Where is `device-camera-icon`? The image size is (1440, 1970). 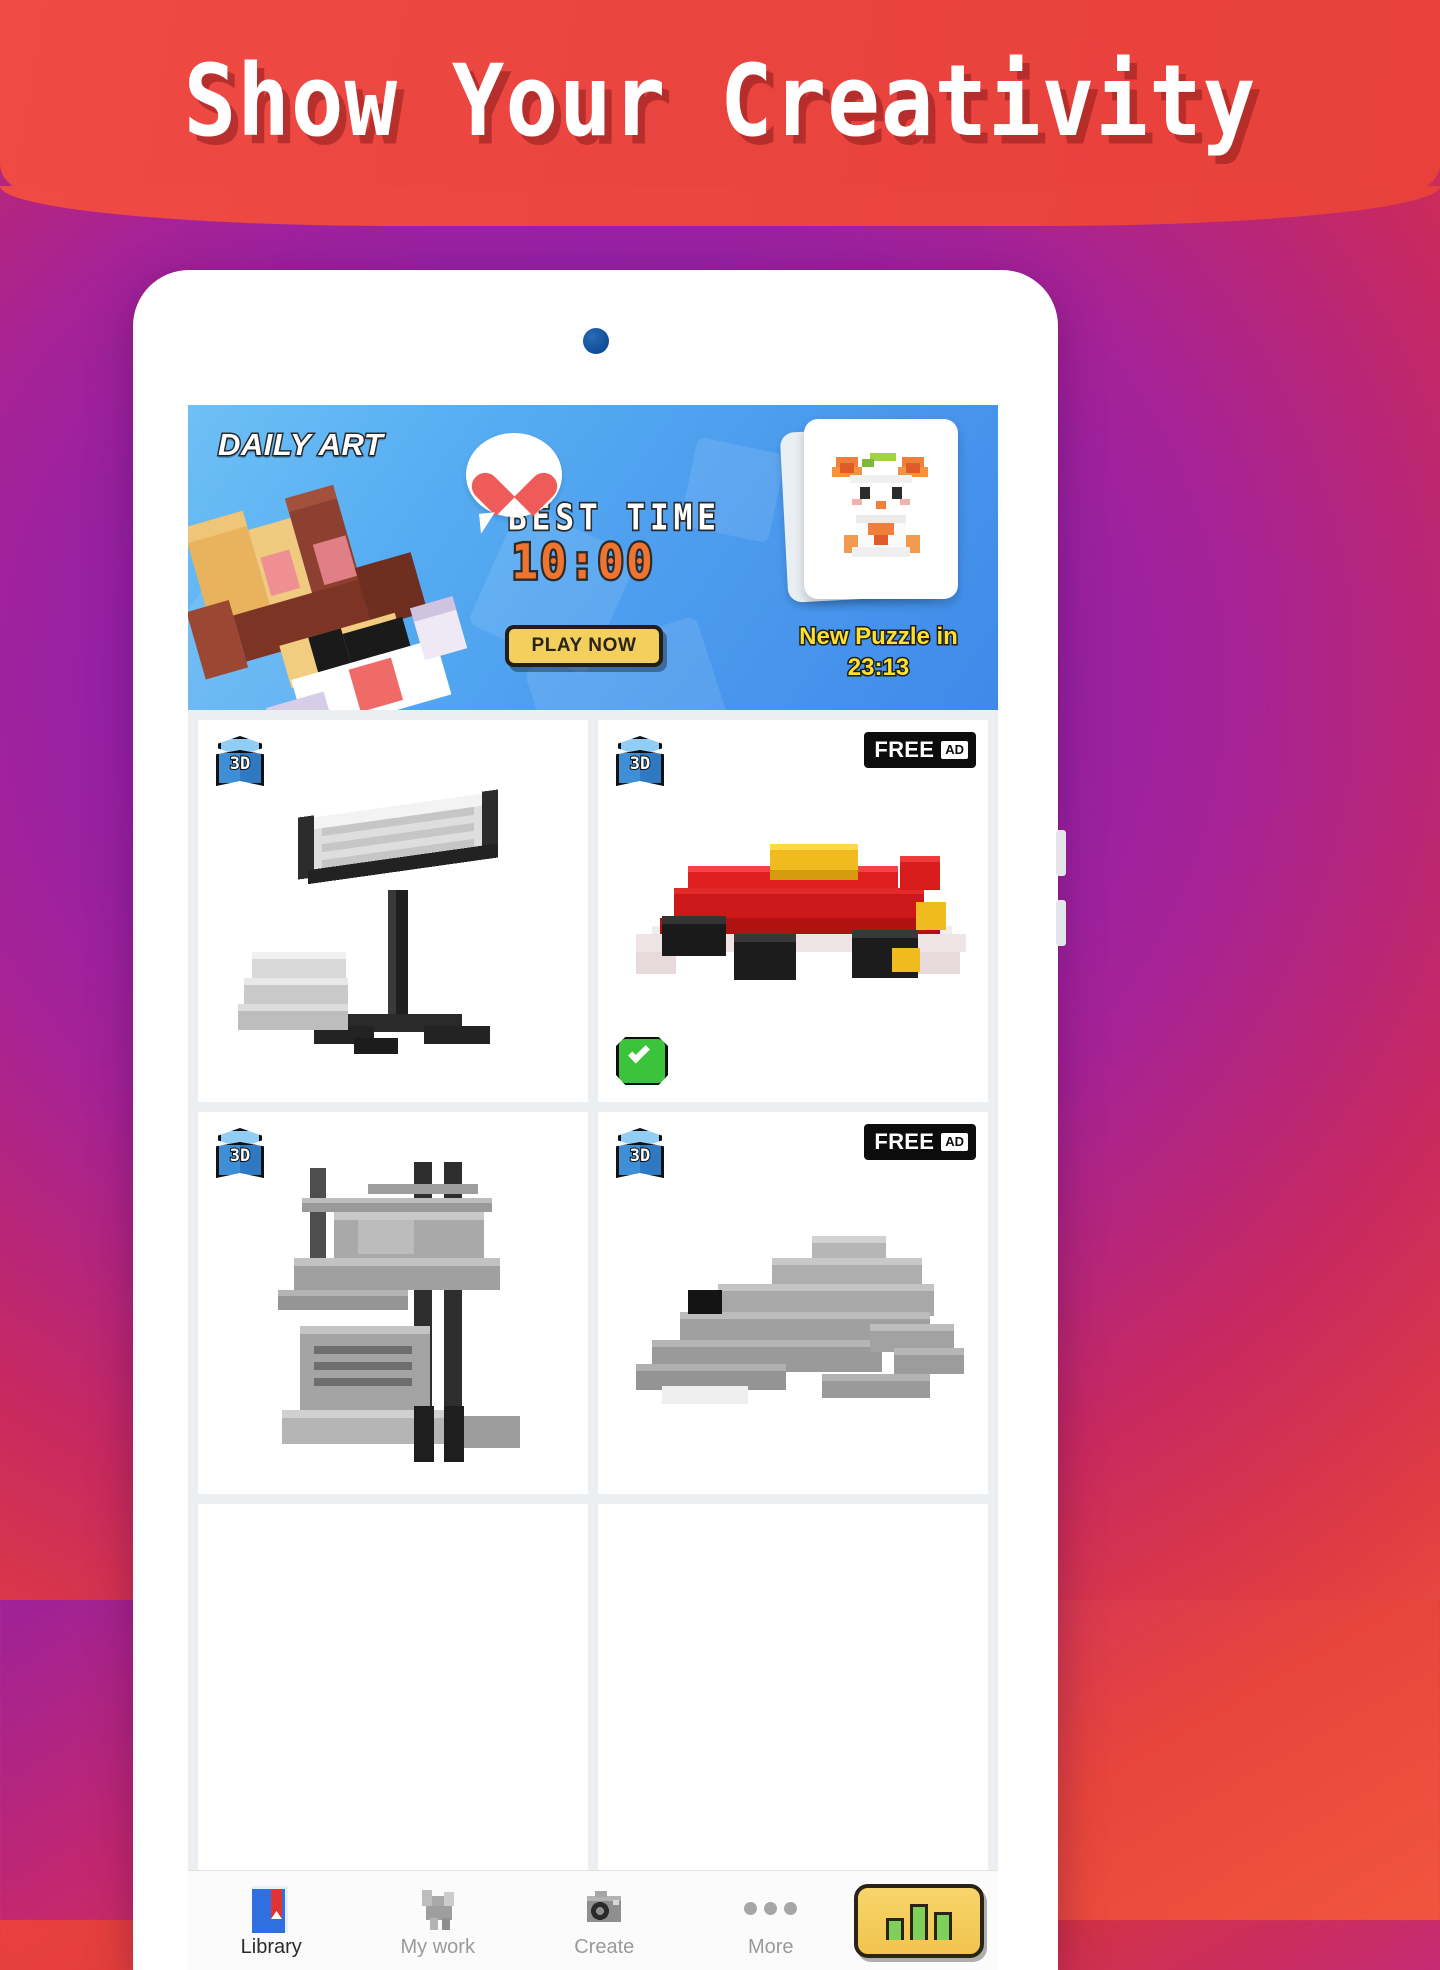 device-camera-icon is located at coordinates (595, 341).